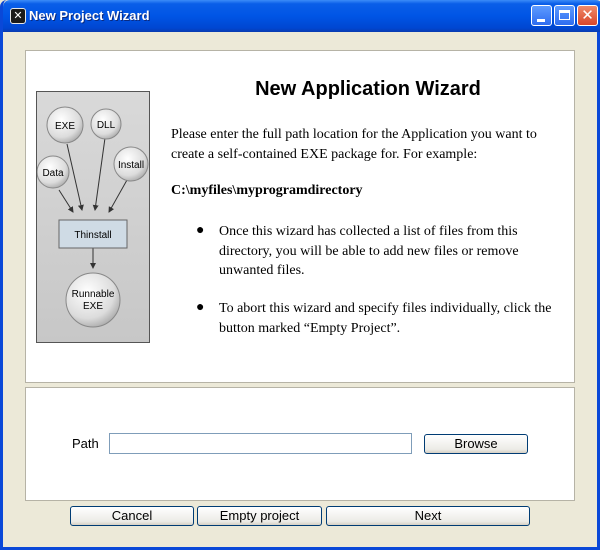  What do you see at coordinates (368, 89) in the screenshot?
I see `wizard-heading: New Application Wizard` at bounding box center [368, 89].